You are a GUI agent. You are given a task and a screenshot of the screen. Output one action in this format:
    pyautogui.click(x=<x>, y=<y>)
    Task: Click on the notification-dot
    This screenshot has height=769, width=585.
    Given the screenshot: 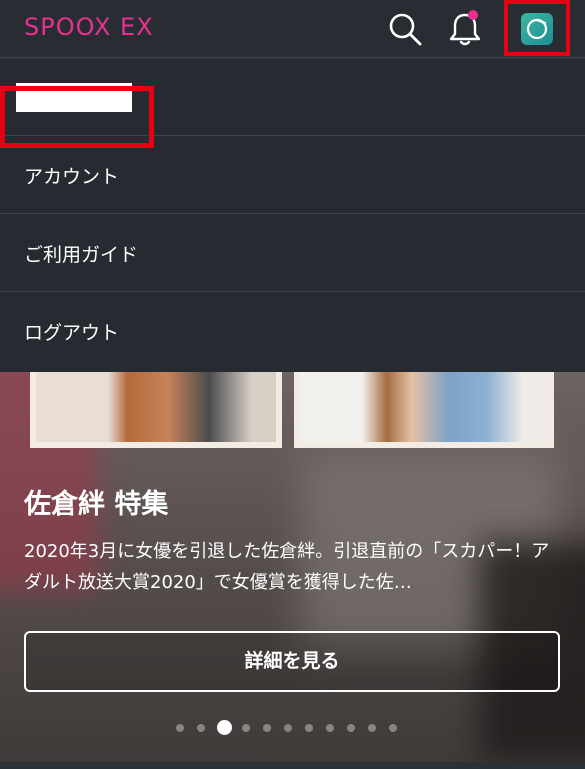 What is the action you would take?
    pyautogui.click(x=473, y=15)
    